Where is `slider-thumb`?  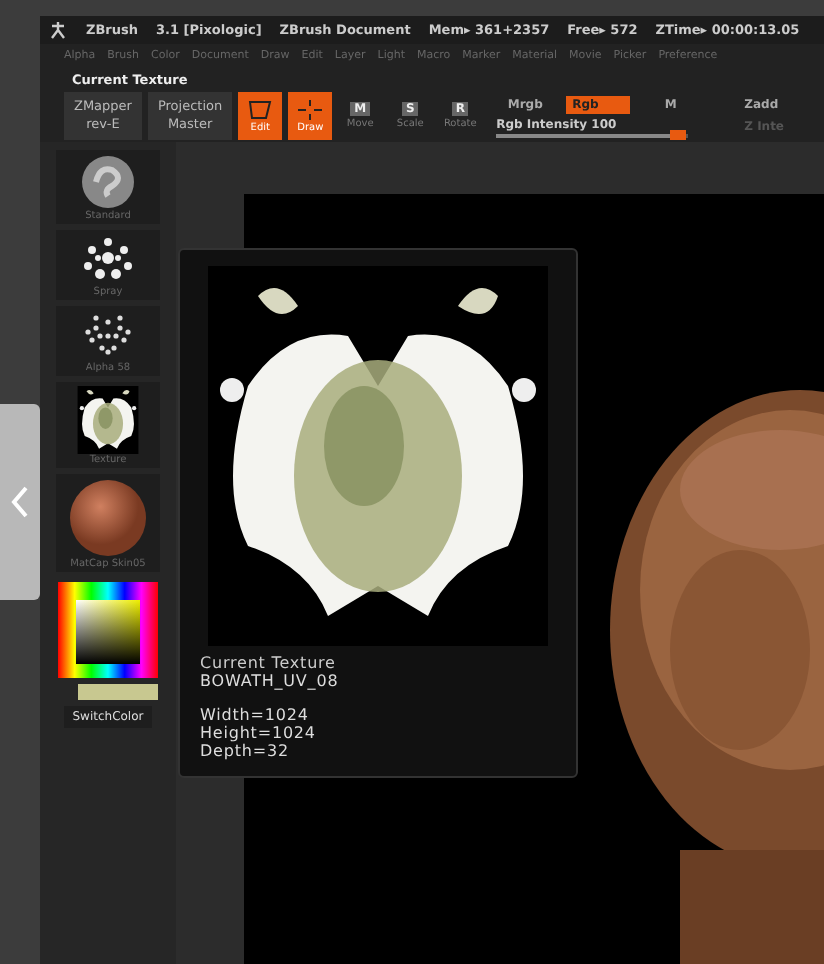
slider-thumb is located at coordinates (678, 134).